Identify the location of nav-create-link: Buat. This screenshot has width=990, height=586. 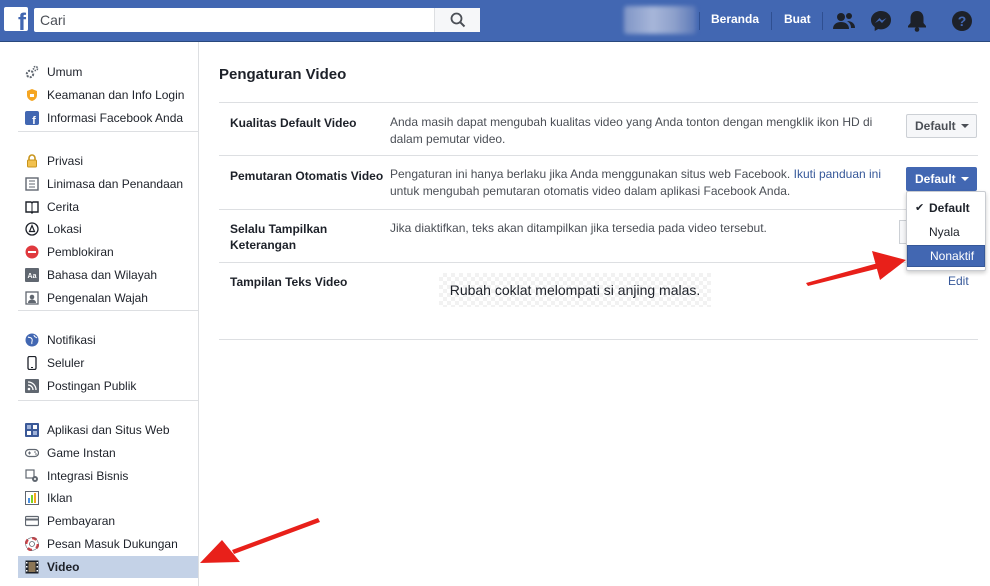
(797, 19).